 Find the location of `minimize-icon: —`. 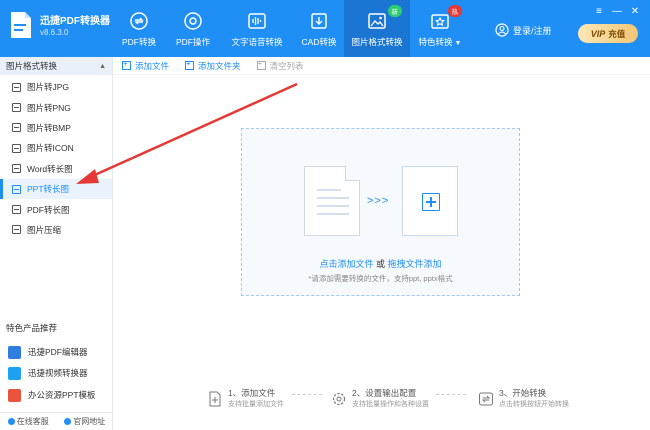

minimize-icon: — is located at coordinates (617, 11).